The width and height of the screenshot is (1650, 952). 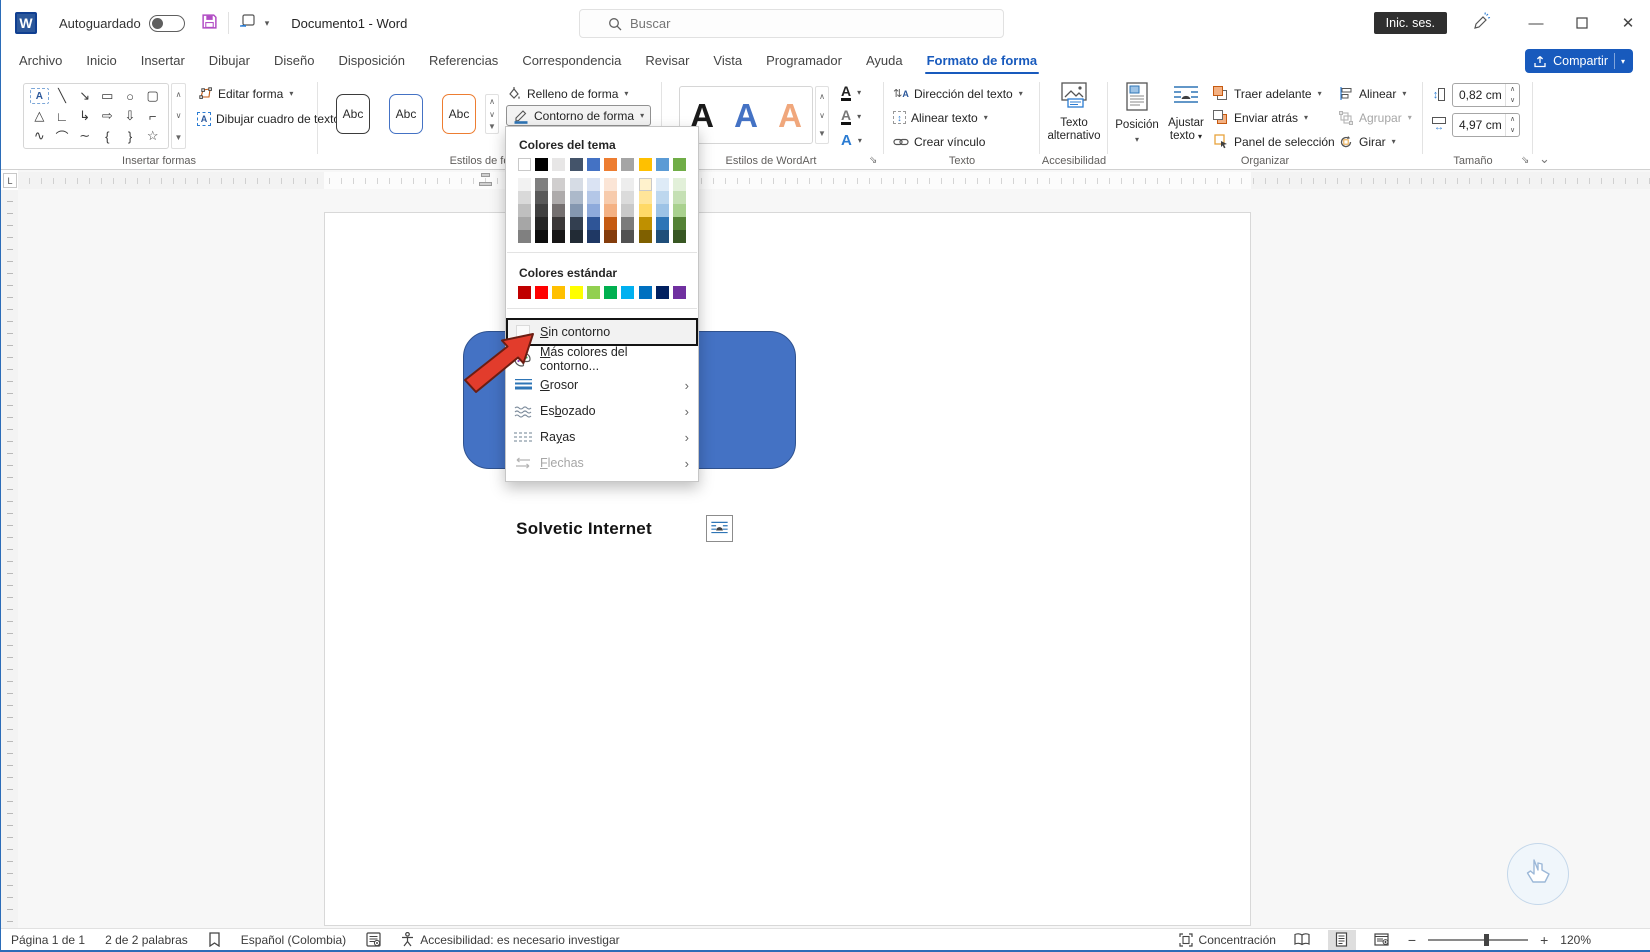 What do you see at coordinates (178, 137) in the screenshot?
I see `gallery-more-icon: ▼` at bounding box center [178, 137].